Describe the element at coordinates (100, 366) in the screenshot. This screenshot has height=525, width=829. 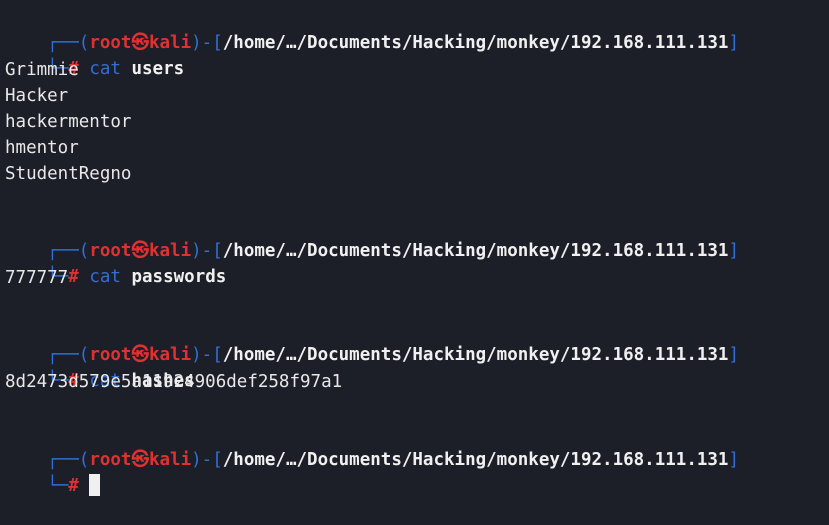
I see `command-line: └─# cat hashes` at that location.